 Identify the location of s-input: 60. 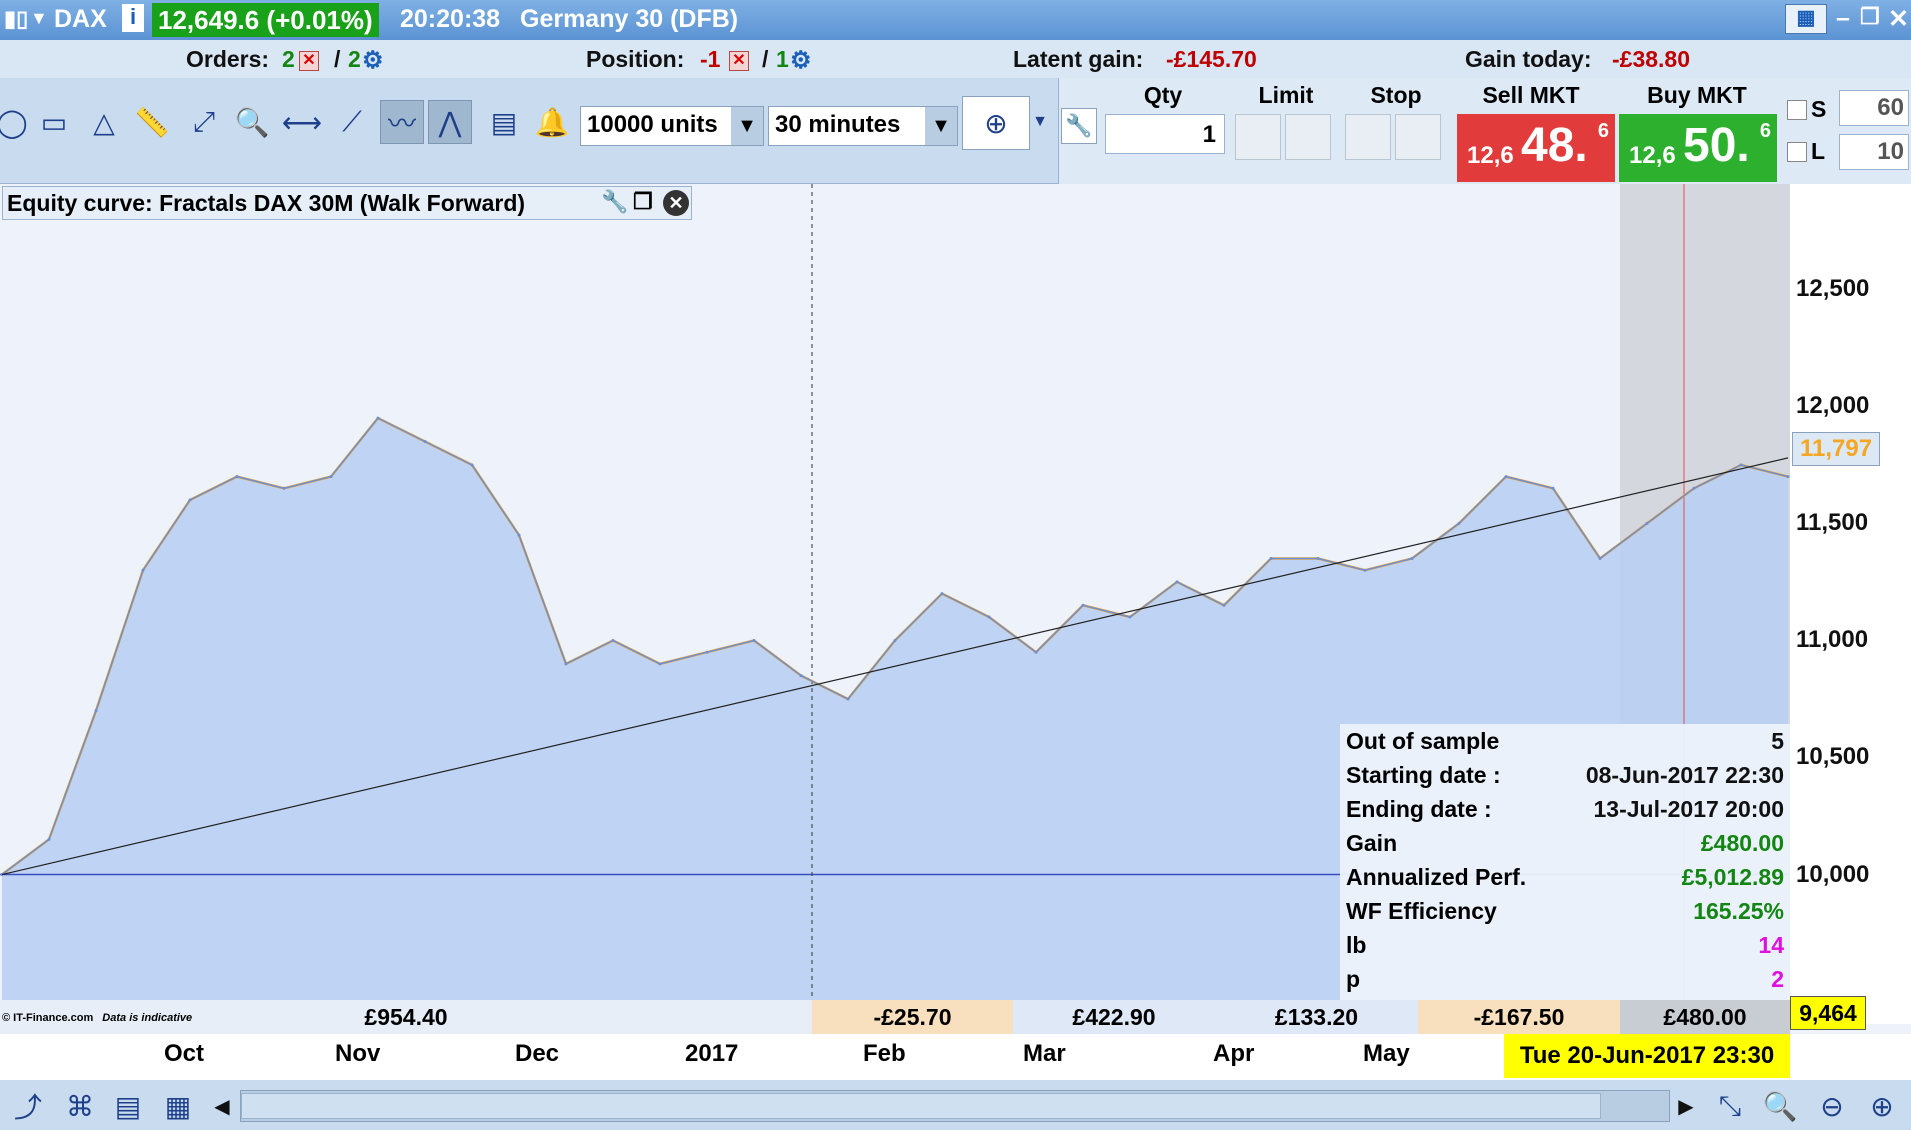
(1874, 108).